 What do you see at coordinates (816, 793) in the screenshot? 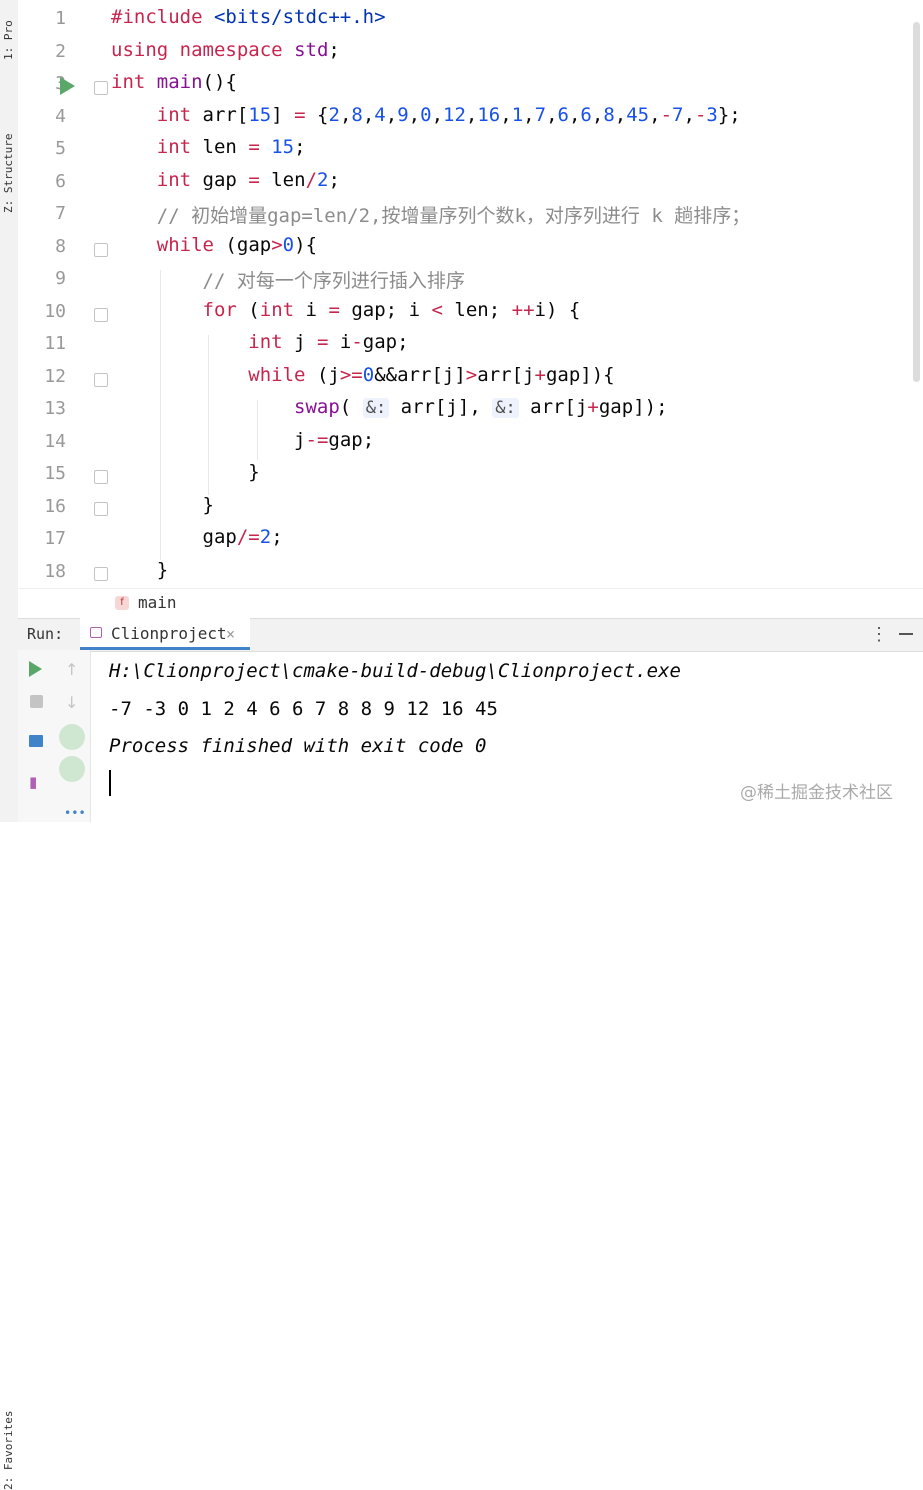
I see `watermark: @稀土掘金技术社区` at bounding box center [816, 793].